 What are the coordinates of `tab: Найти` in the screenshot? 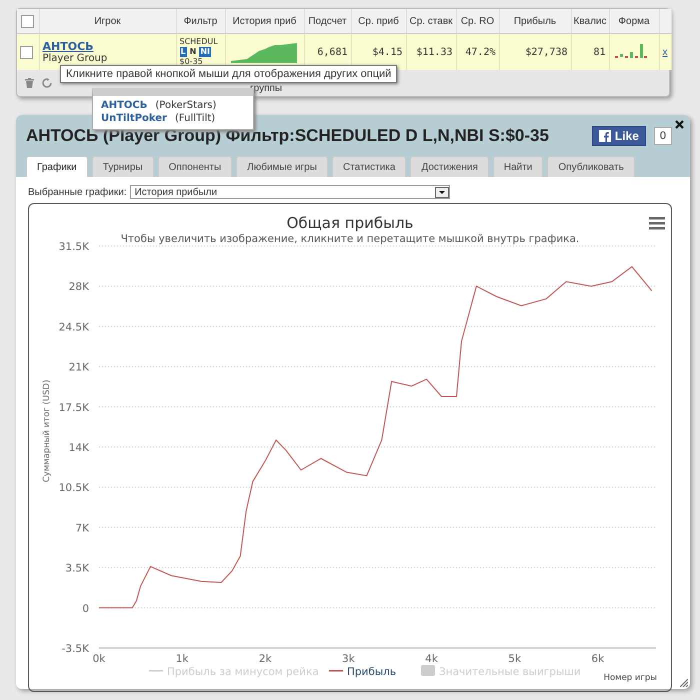 It's located at (518, 166).